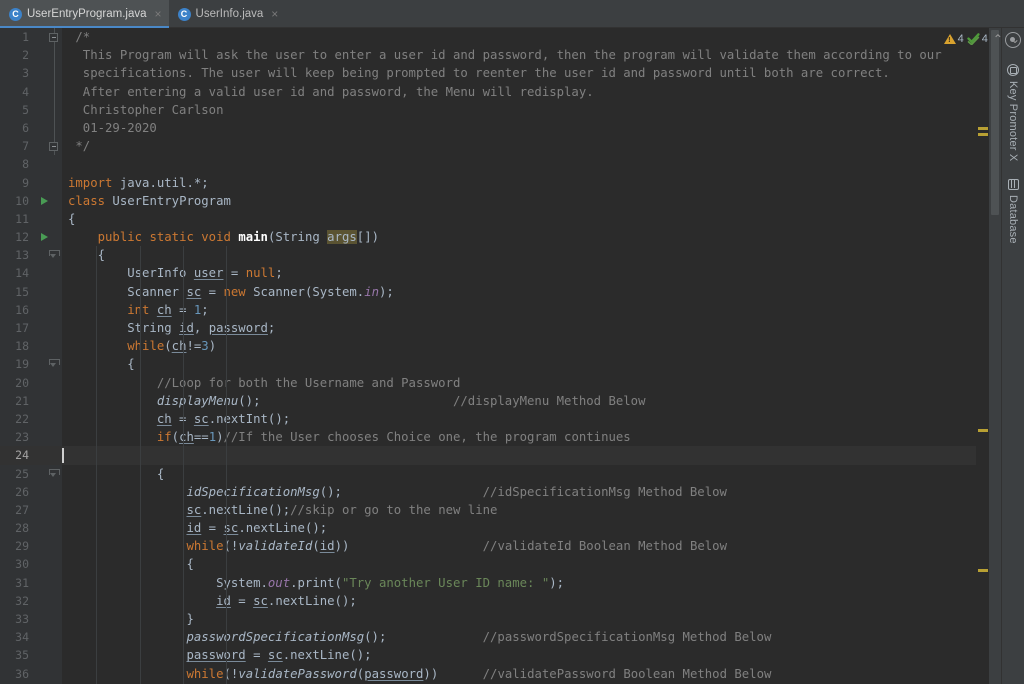 Image resolution: width=1024 pixels, height=684 pixels. I want to click on code-line: 6 01-29-2020, so click(488, 128).